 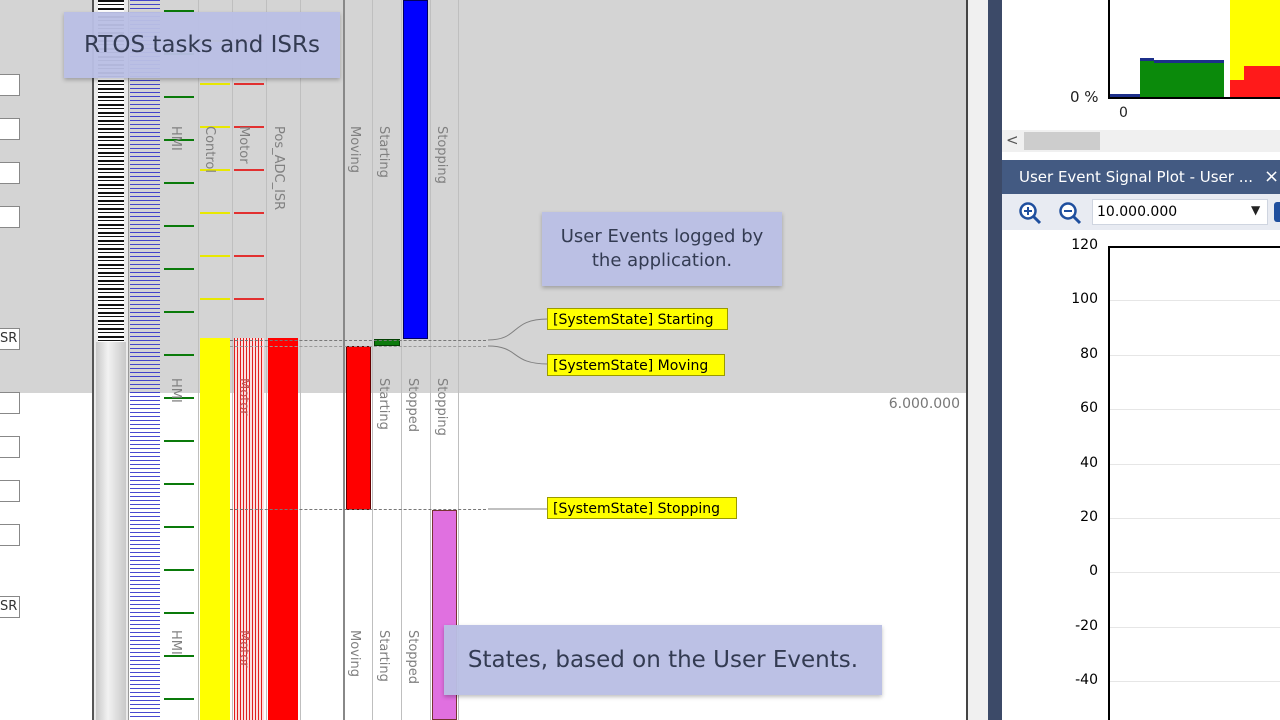 I want to click on timestamp-marker: 6.000.000, so click(x=924, y=404).